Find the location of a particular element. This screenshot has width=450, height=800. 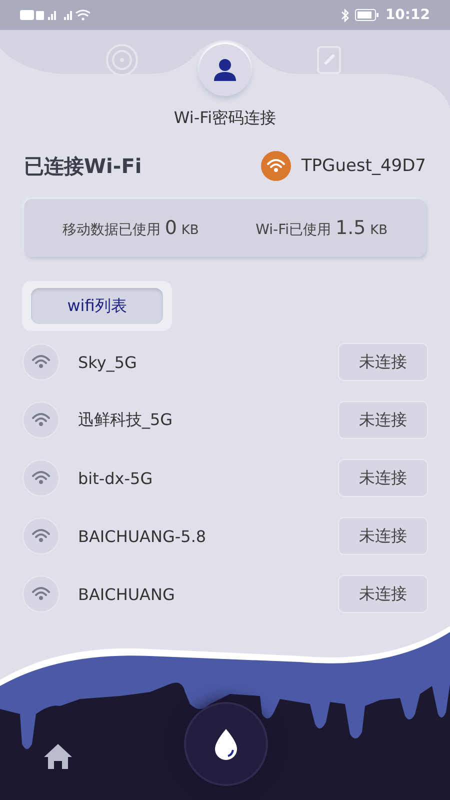

network-name: BAICHUANG is located at coordinates (127, 594).